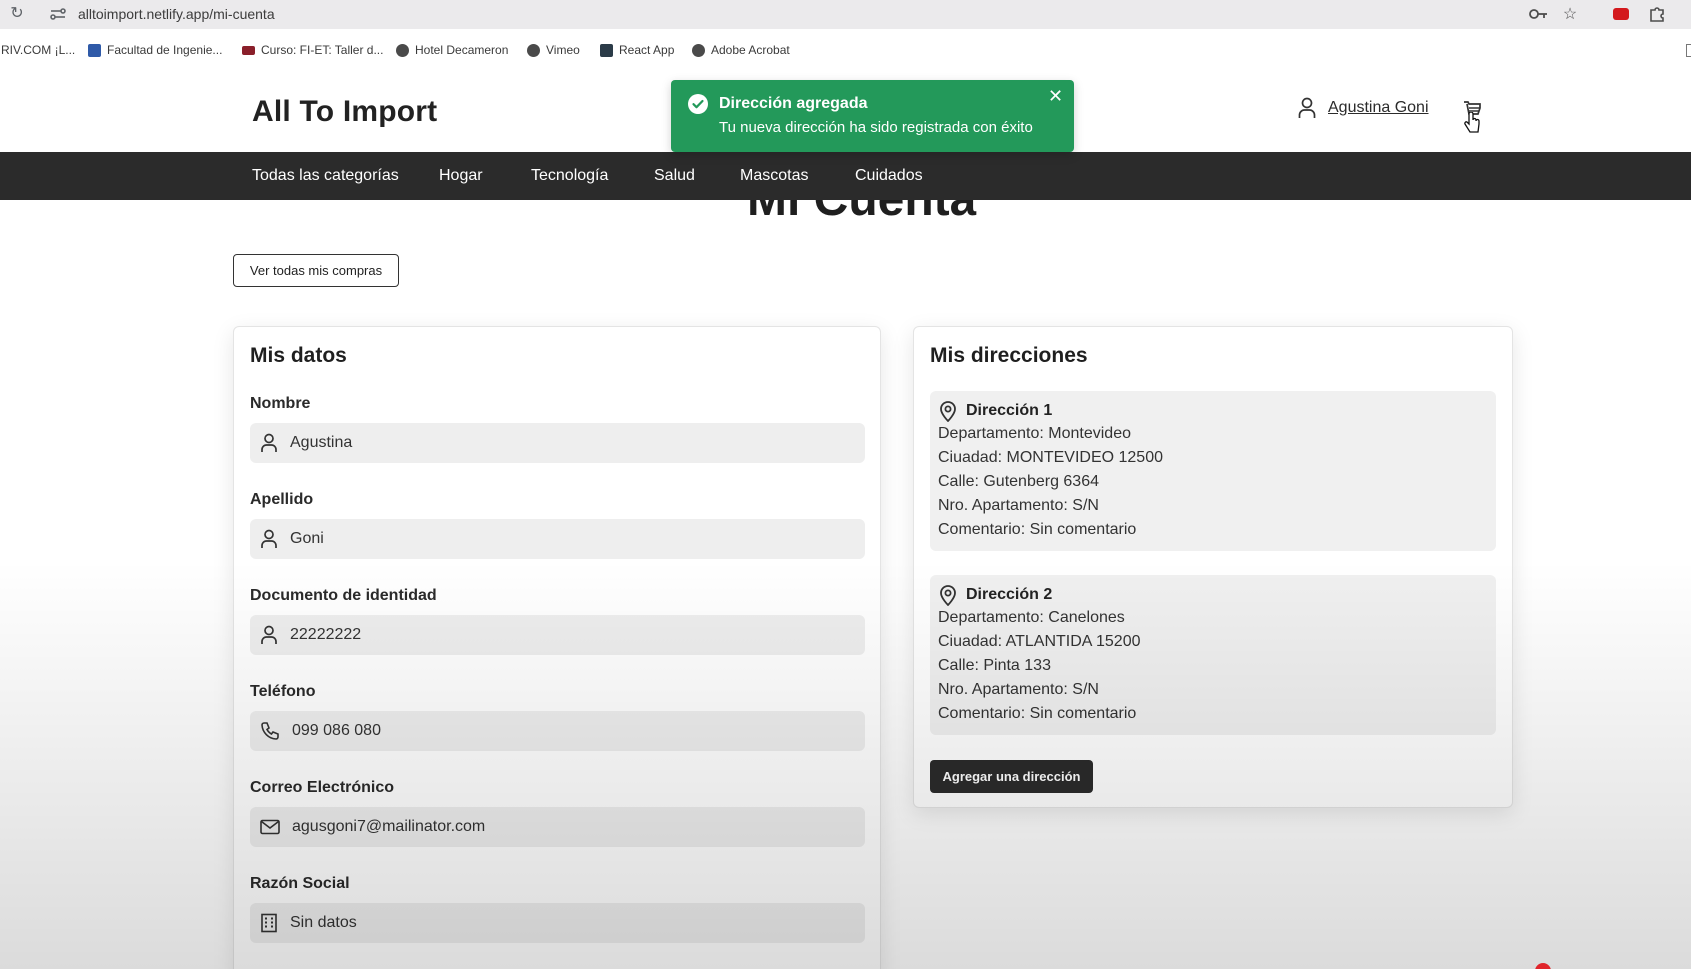 This screenshot has width=1691, height=969. Describe the element at coordinates (344, 112) in the screenshot. I see `brand-logo: All To Import` at that location.